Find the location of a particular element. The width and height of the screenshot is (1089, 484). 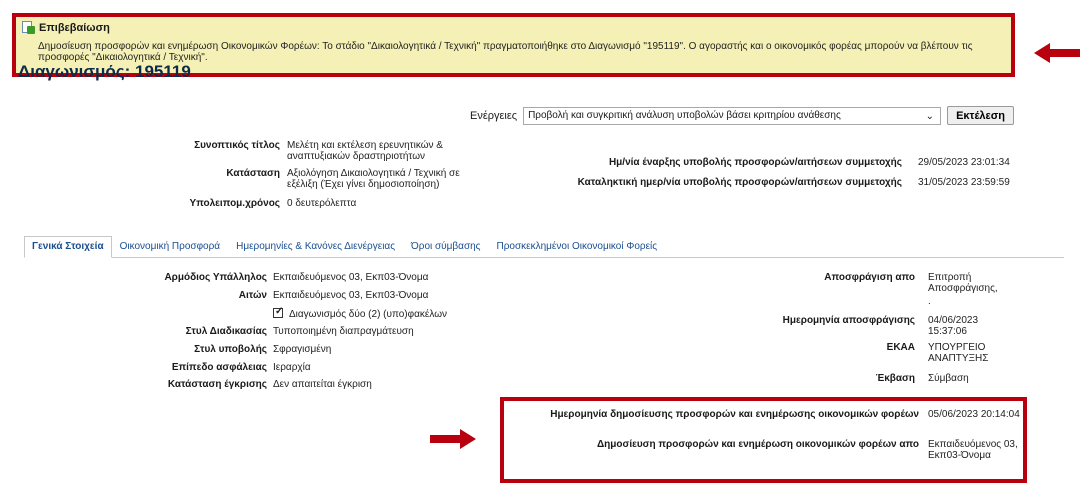

security-value: Ιεραρχία is located at coordinates (292, 367).